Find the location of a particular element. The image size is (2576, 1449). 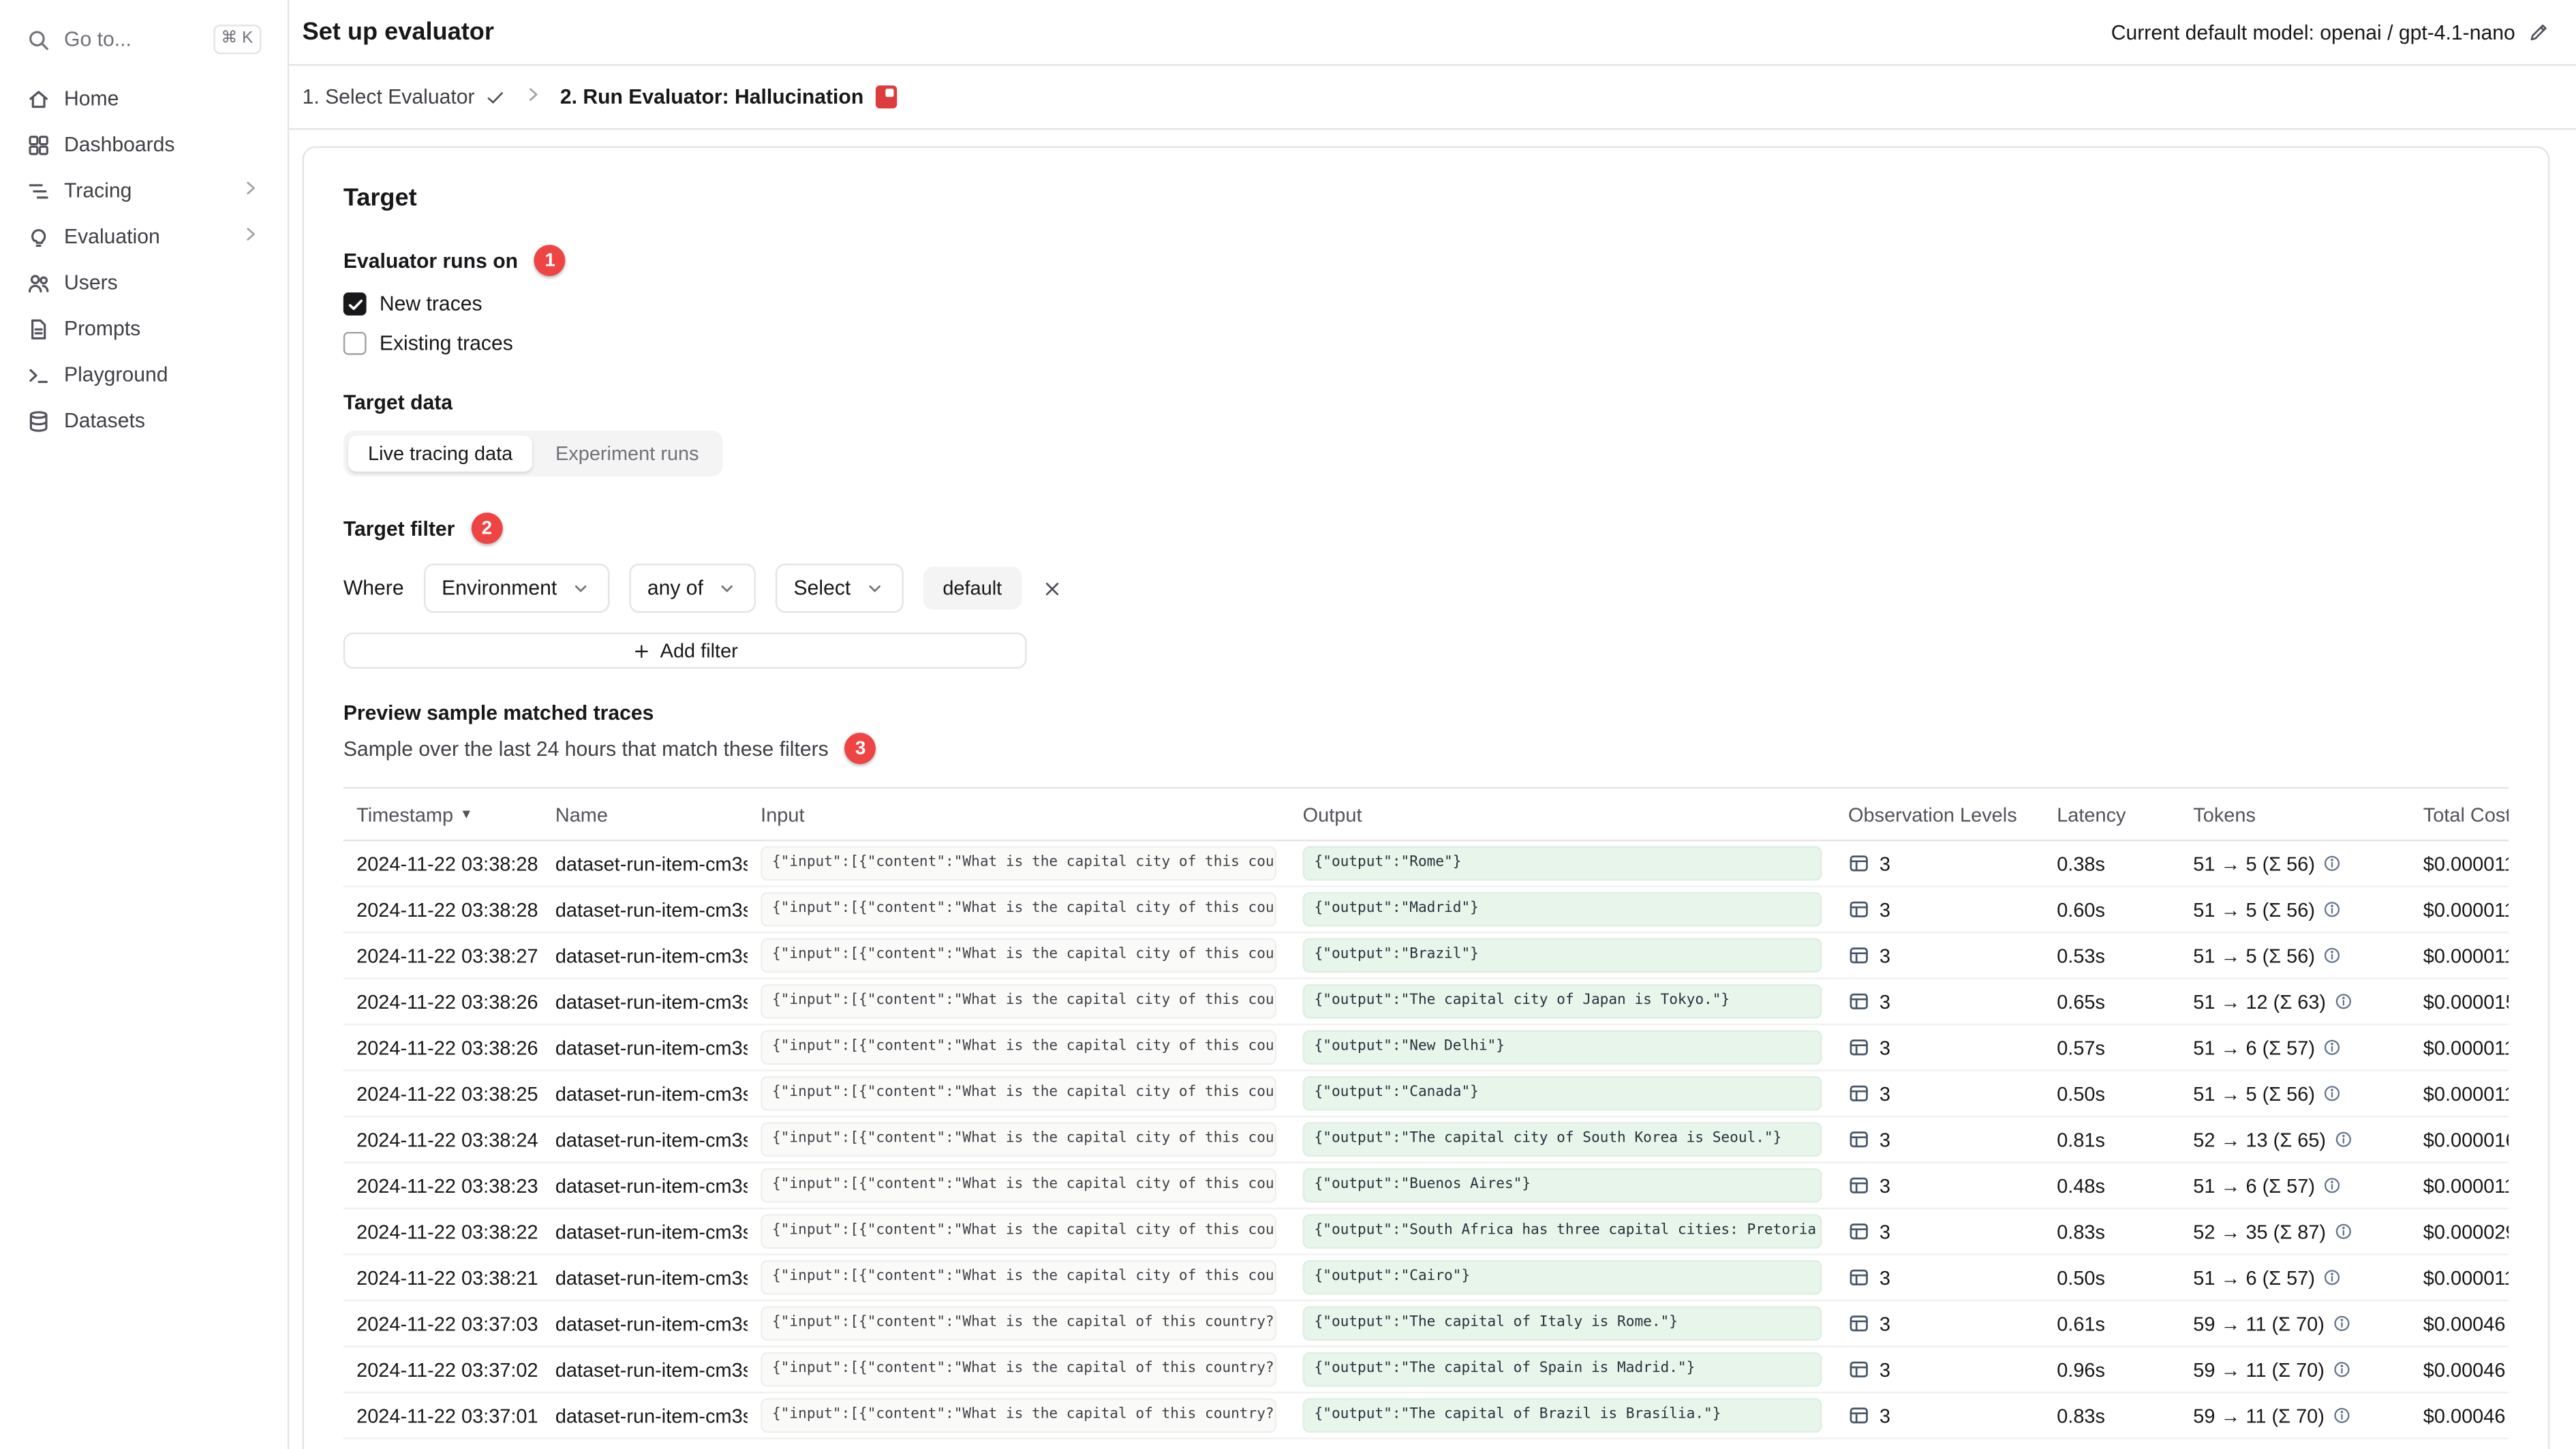

cell-timestamp: 2024-11-22 03:37:03 is located at coordinates (447, 1323).